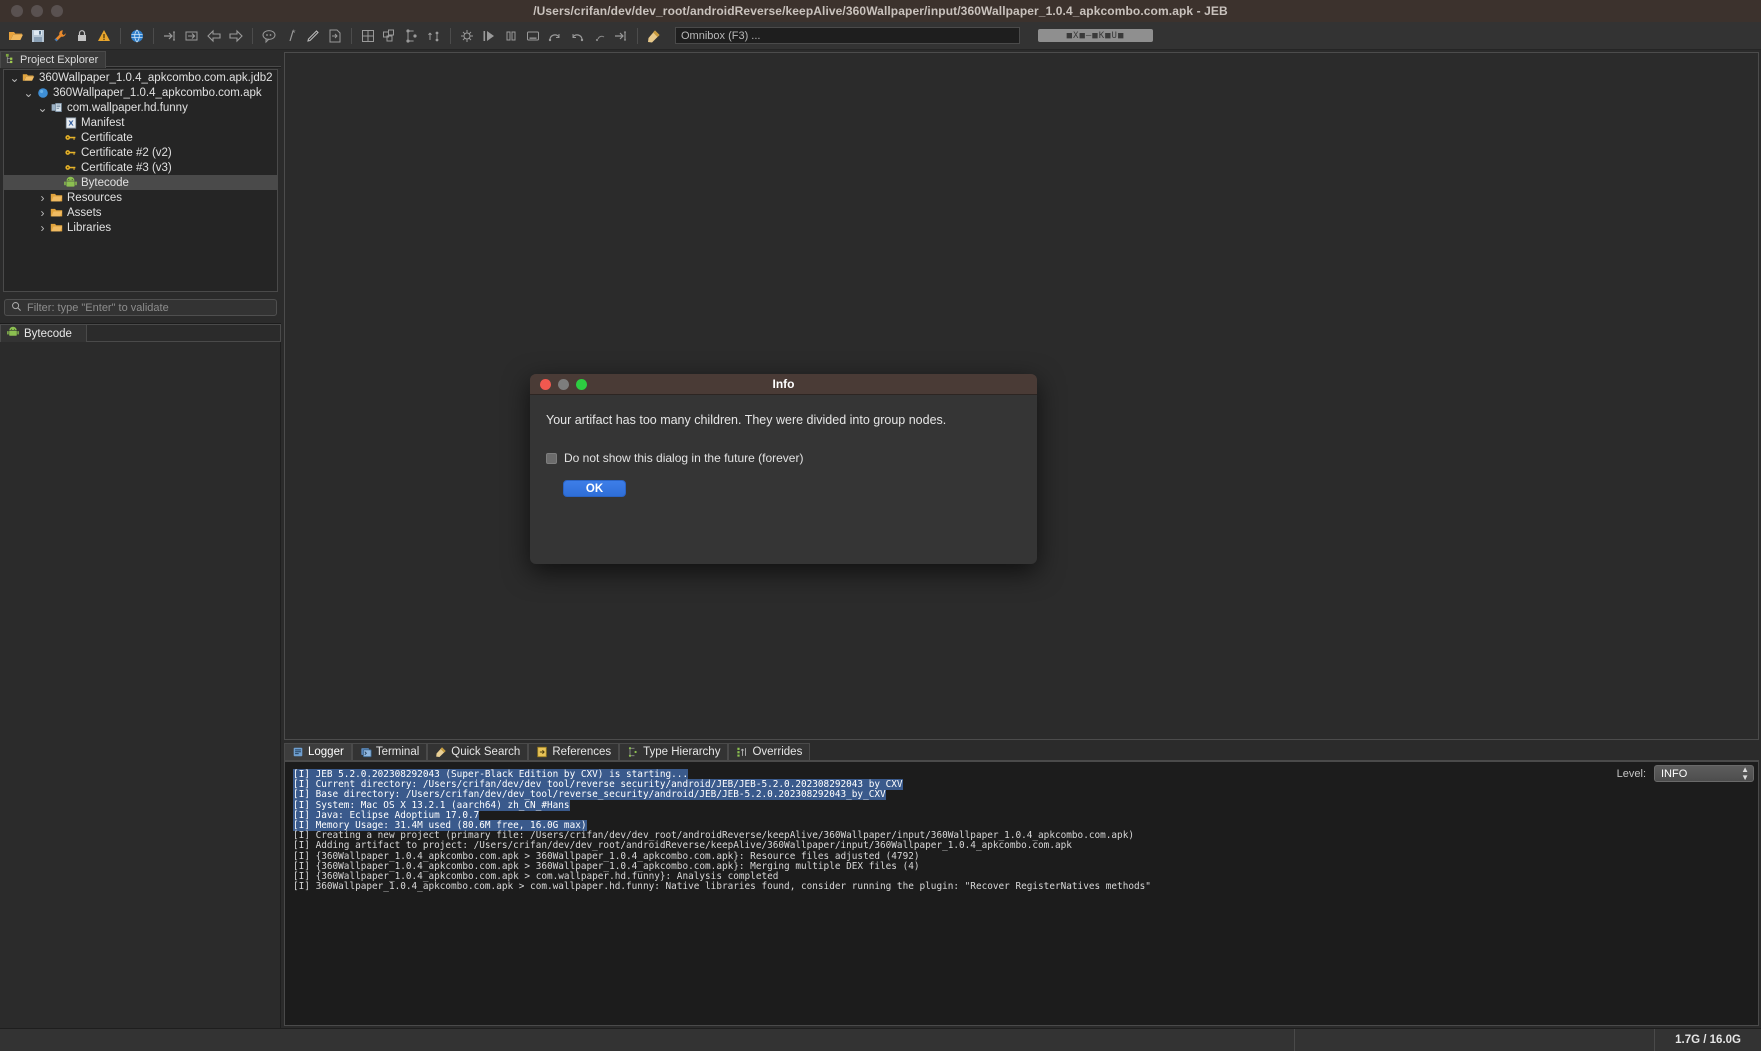  I want to click on folder-icon, so click(56, 227).